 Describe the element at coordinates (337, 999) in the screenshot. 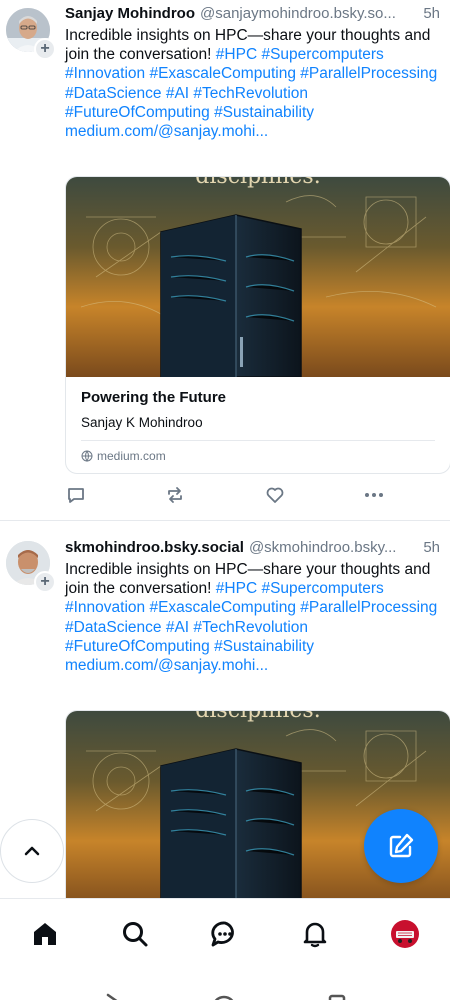

I see `recents-gesture-icon` at that location.